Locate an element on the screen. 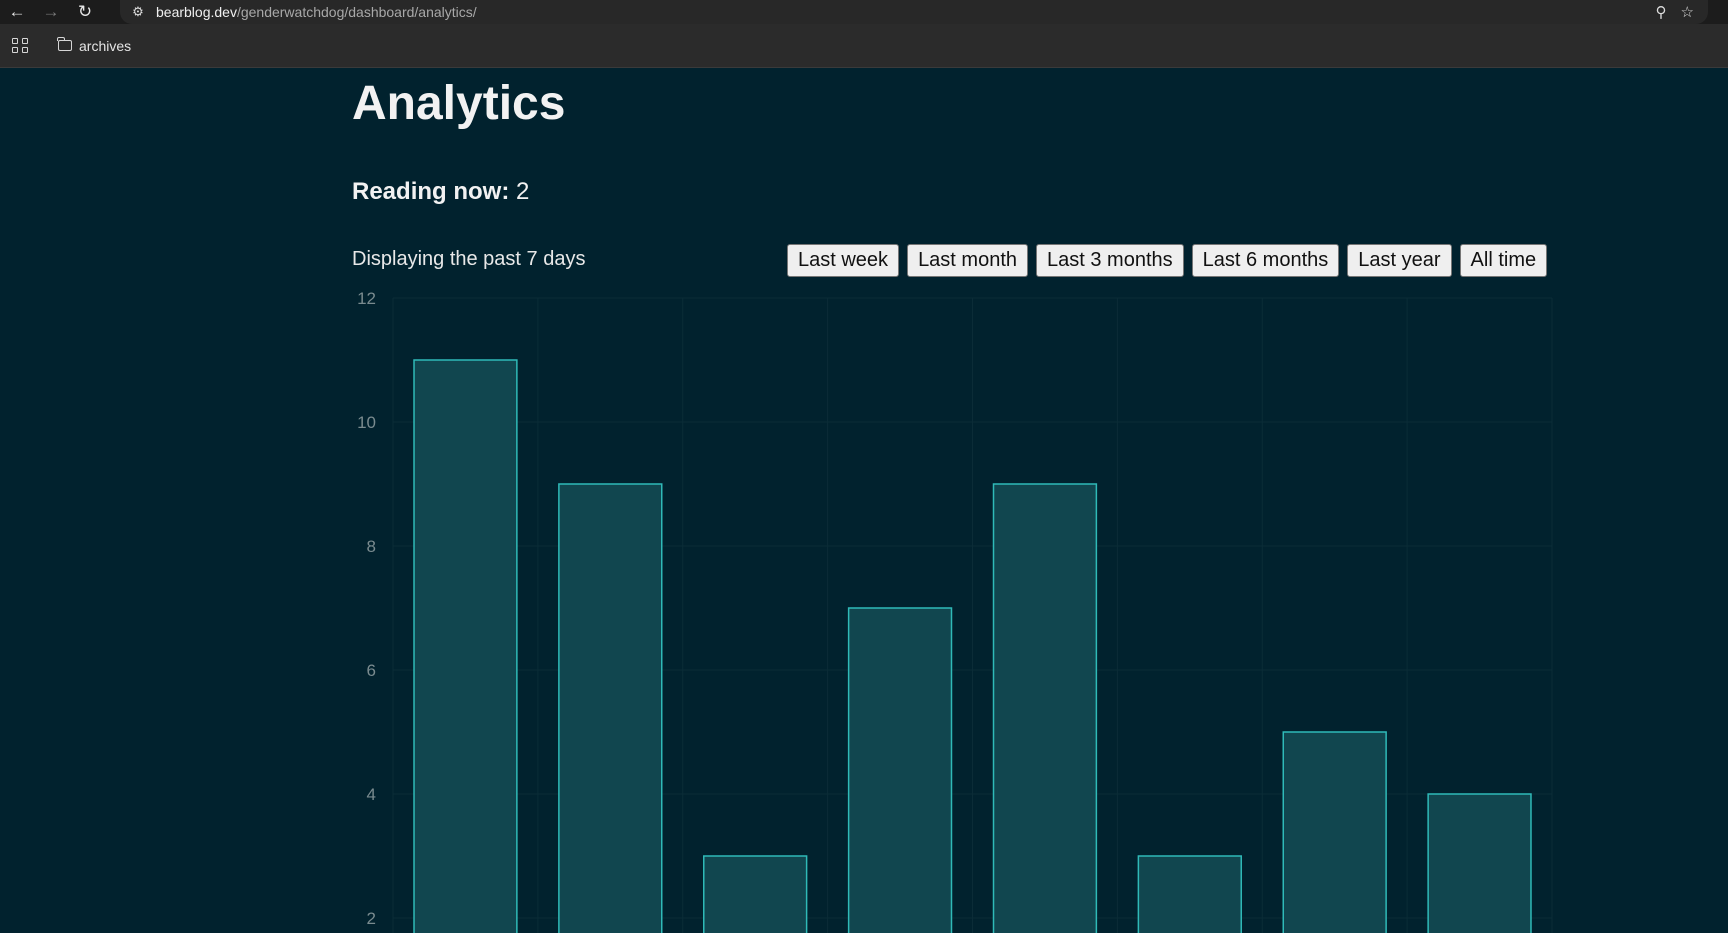 Image resolution: width=1728 pixels, height=933 pixels. reading-now-value: 2 is located at coordinates (523, 191).